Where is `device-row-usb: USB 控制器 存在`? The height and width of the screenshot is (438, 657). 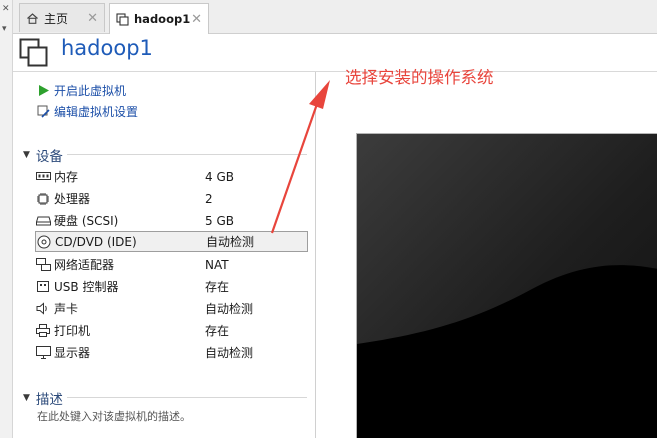 device-row-usb: USB 控制器 存在 is located at coordinates (171, 286).